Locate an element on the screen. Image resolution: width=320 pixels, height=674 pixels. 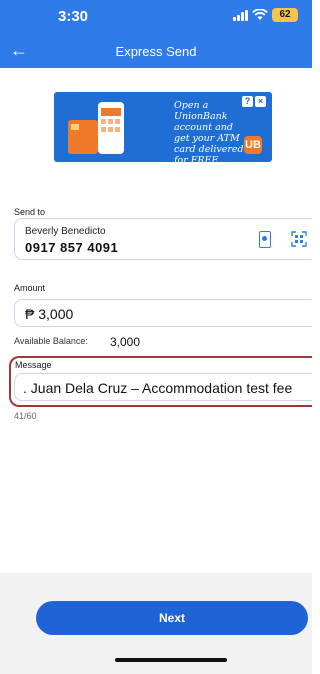
app-header: 3:30 62 ← Express Send is located at coordinates (156, 34).